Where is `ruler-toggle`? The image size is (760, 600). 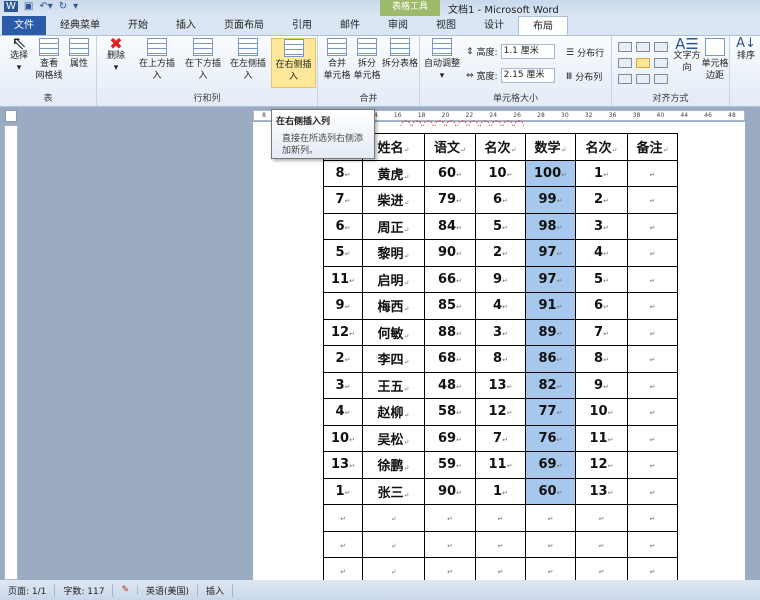
ruler-toggle is located at coordinates (11, 116).